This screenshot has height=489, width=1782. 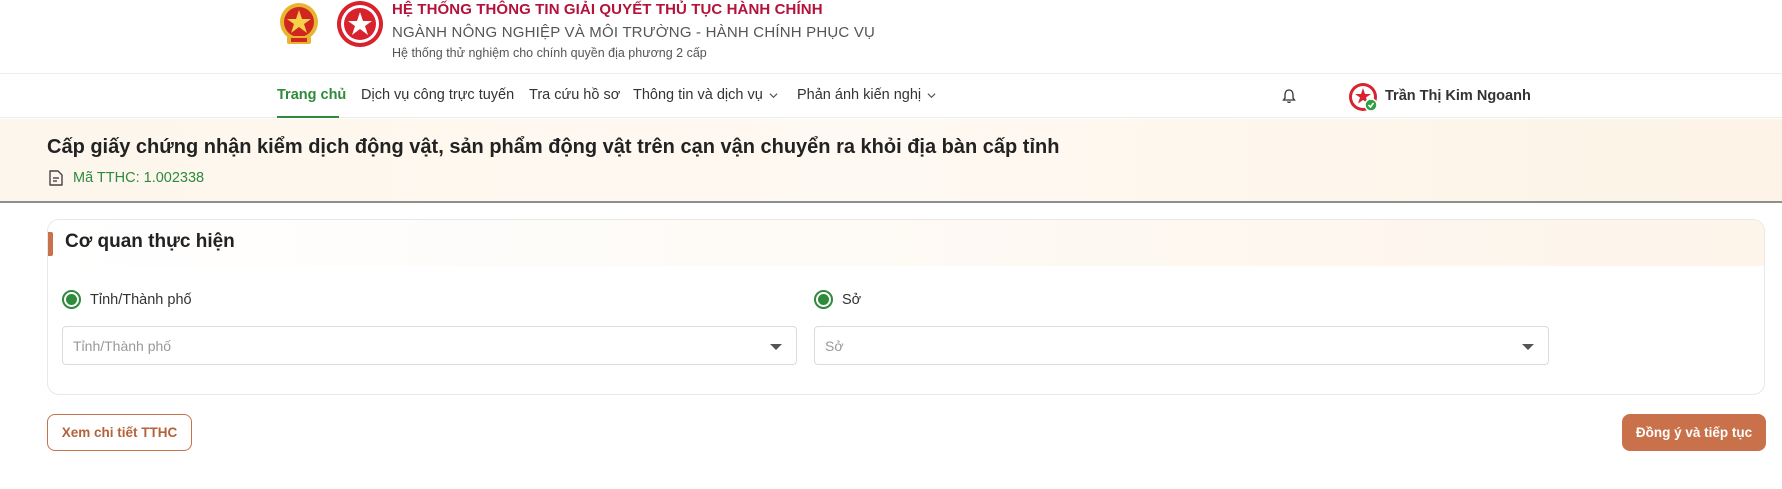 I want to click on agree-continue-button: Đồng ý và tiếp tục, so click(x=1694, y=432).